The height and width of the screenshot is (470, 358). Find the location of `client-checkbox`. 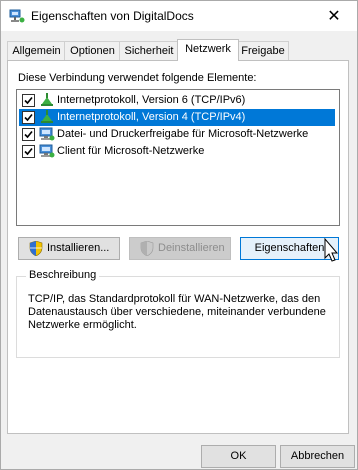

client-checkbox is located at coordinates (28, 151).